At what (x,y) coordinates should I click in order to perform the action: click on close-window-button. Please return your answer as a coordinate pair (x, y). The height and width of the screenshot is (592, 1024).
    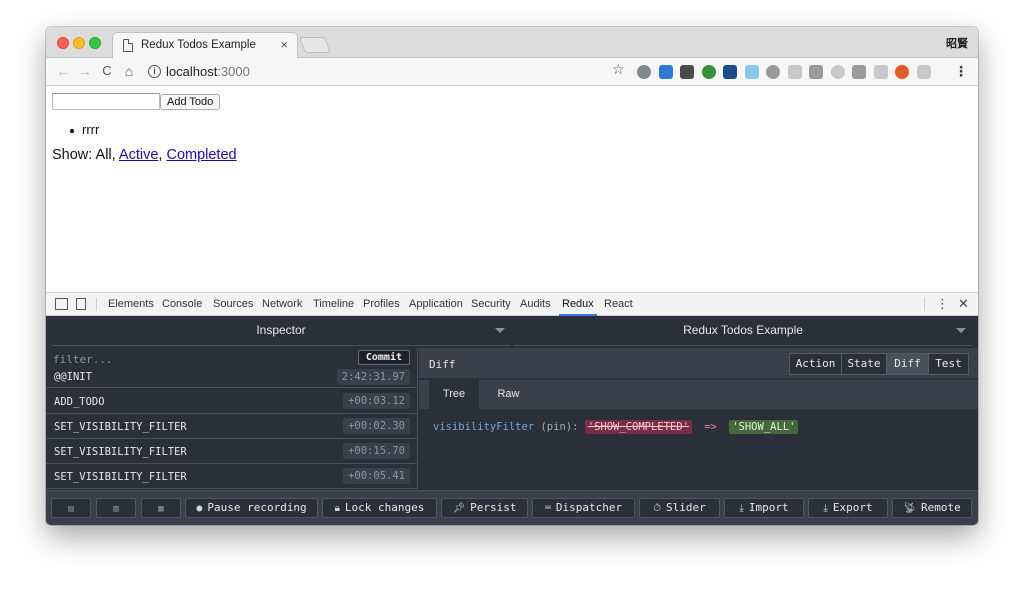
    Looking at the image, I should click on (63, 43).